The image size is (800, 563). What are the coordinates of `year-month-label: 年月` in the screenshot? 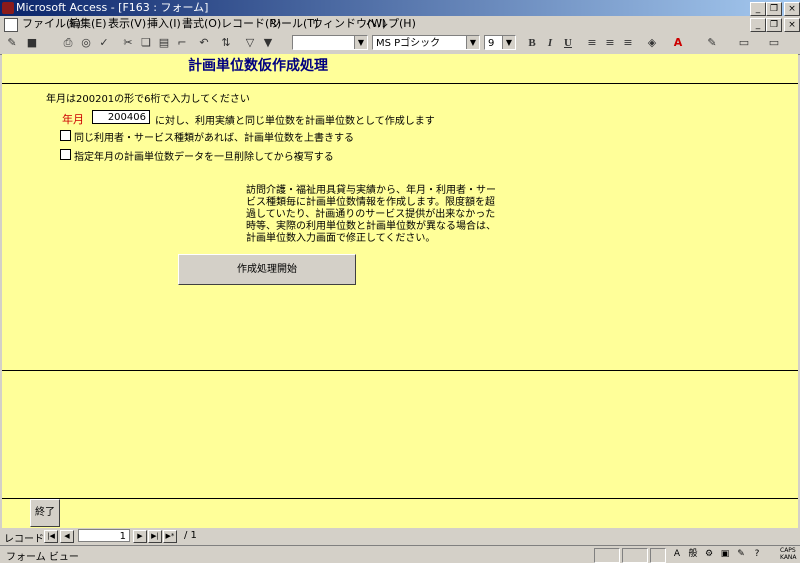 It's located at (73, 119).